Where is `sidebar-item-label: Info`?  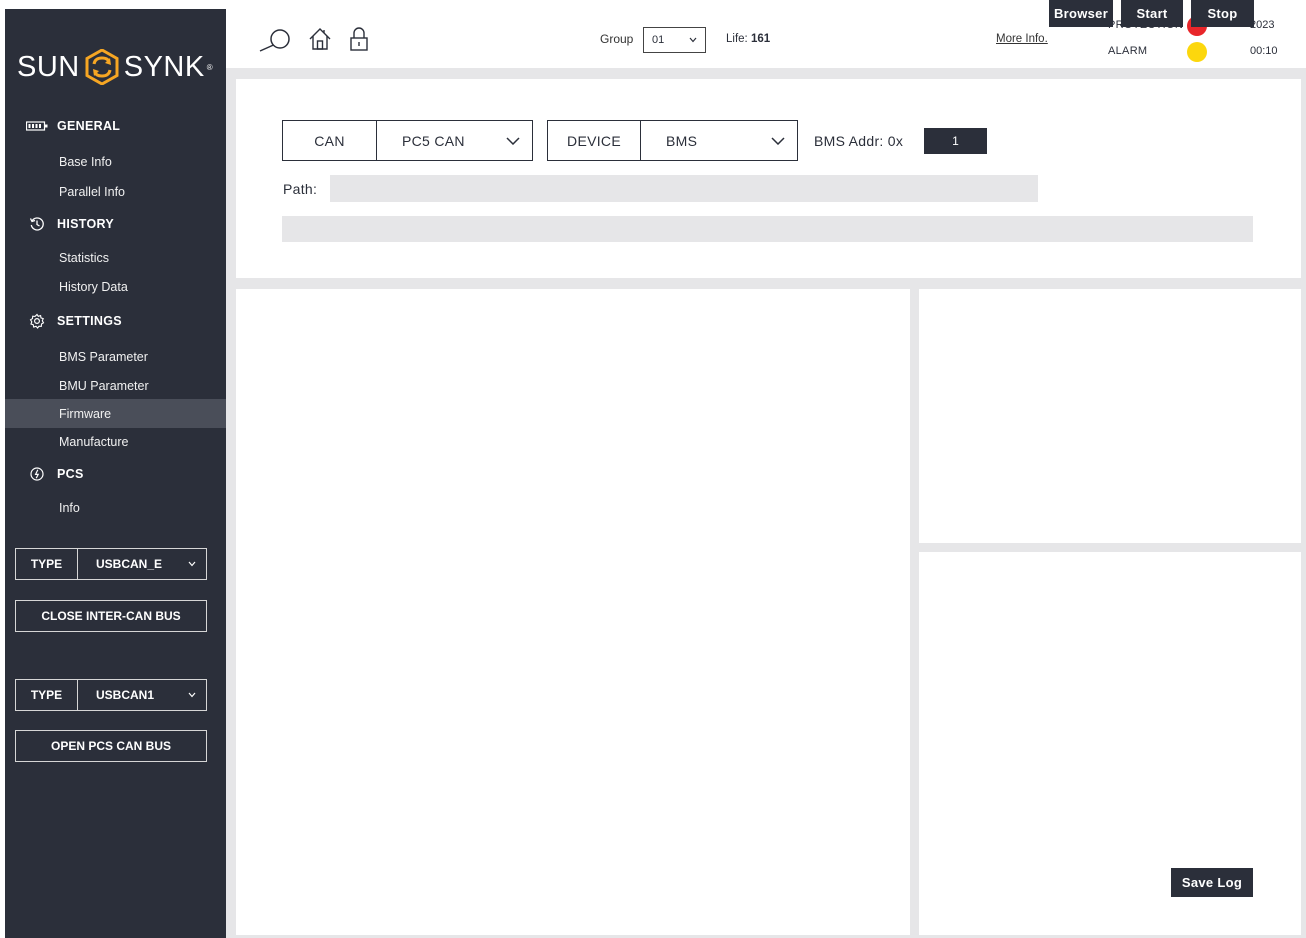
sidebar-item-label: Info is located at coordinates (69, 507).